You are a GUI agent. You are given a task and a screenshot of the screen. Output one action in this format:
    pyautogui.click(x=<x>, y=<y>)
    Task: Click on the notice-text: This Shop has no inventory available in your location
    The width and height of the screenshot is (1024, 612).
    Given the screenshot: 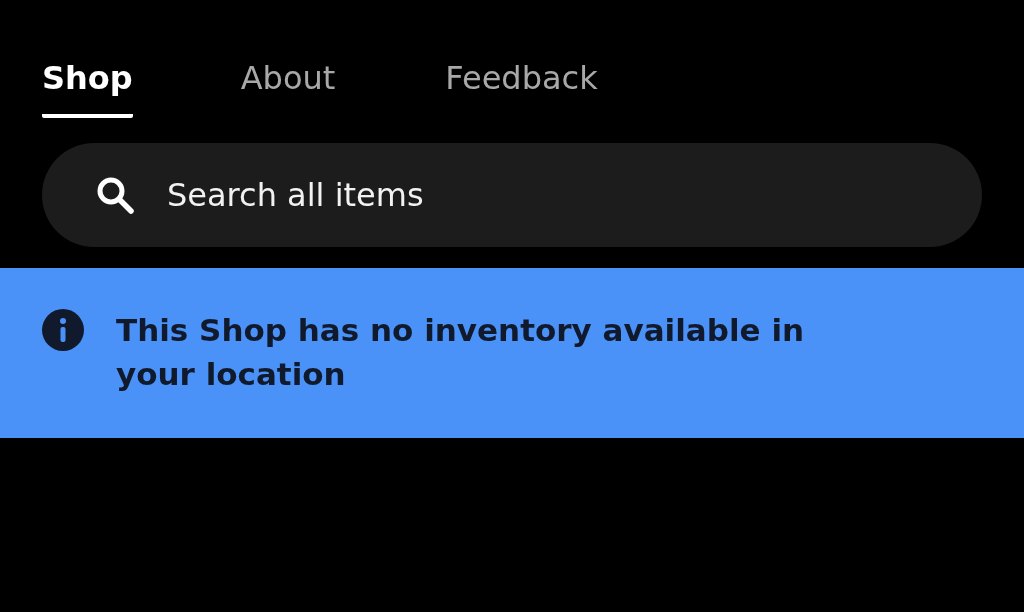 What is the action you would take?
    pyautogui.click(x=461, y=352)
    